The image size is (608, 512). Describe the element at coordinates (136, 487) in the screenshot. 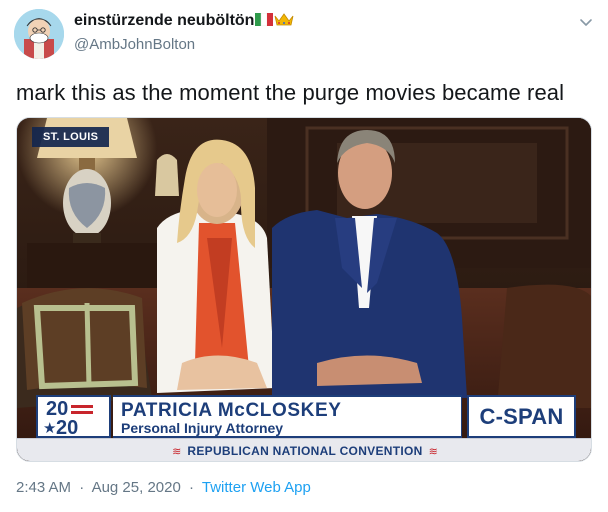

I see `tweet-date: Aug 25, 2020` at that location.